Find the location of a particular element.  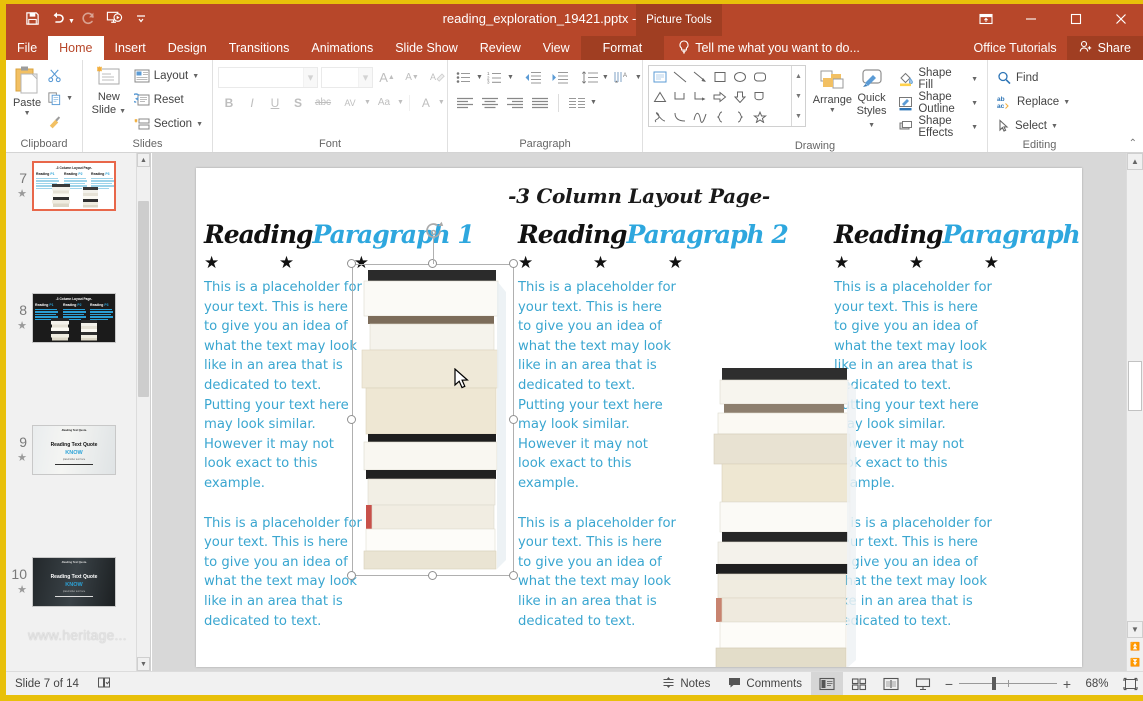

reset-button: Reset is located at coordinates (168, 100).